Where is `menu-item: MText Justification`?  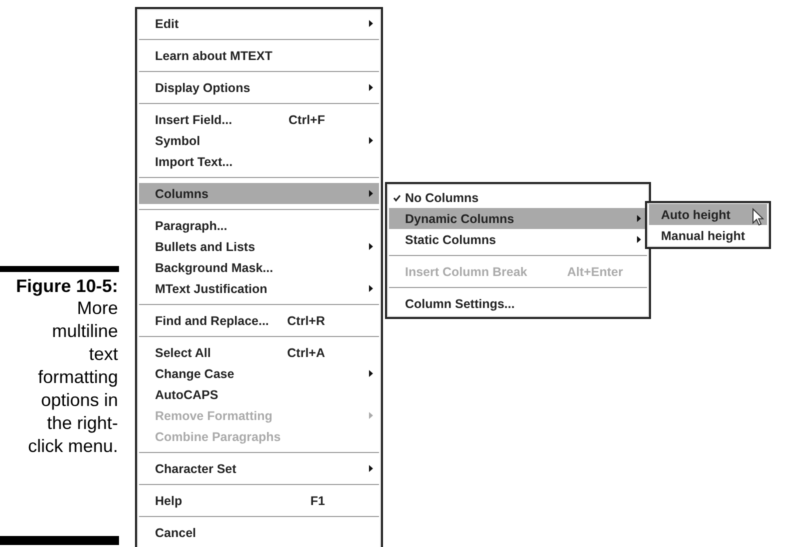 menu-item: MText Justification is located at coordinates (259, 288).